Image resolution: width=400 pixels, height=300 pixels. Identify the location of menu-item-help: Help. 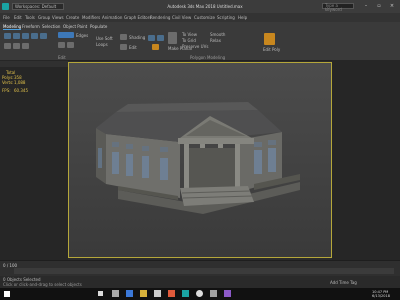
(242, 17).